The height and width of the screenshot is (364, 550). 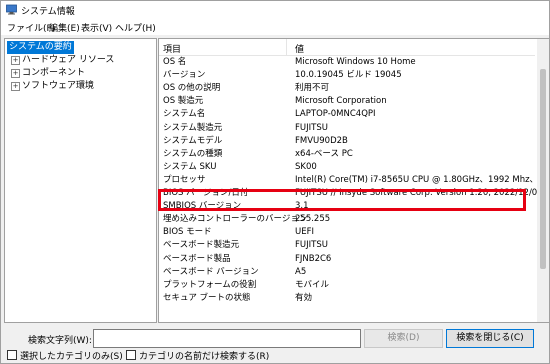 What do you see at coordinates (312, 88) in the screenshot?
I see `row-item-value: 利用不可` at bounding box center [312, 88].